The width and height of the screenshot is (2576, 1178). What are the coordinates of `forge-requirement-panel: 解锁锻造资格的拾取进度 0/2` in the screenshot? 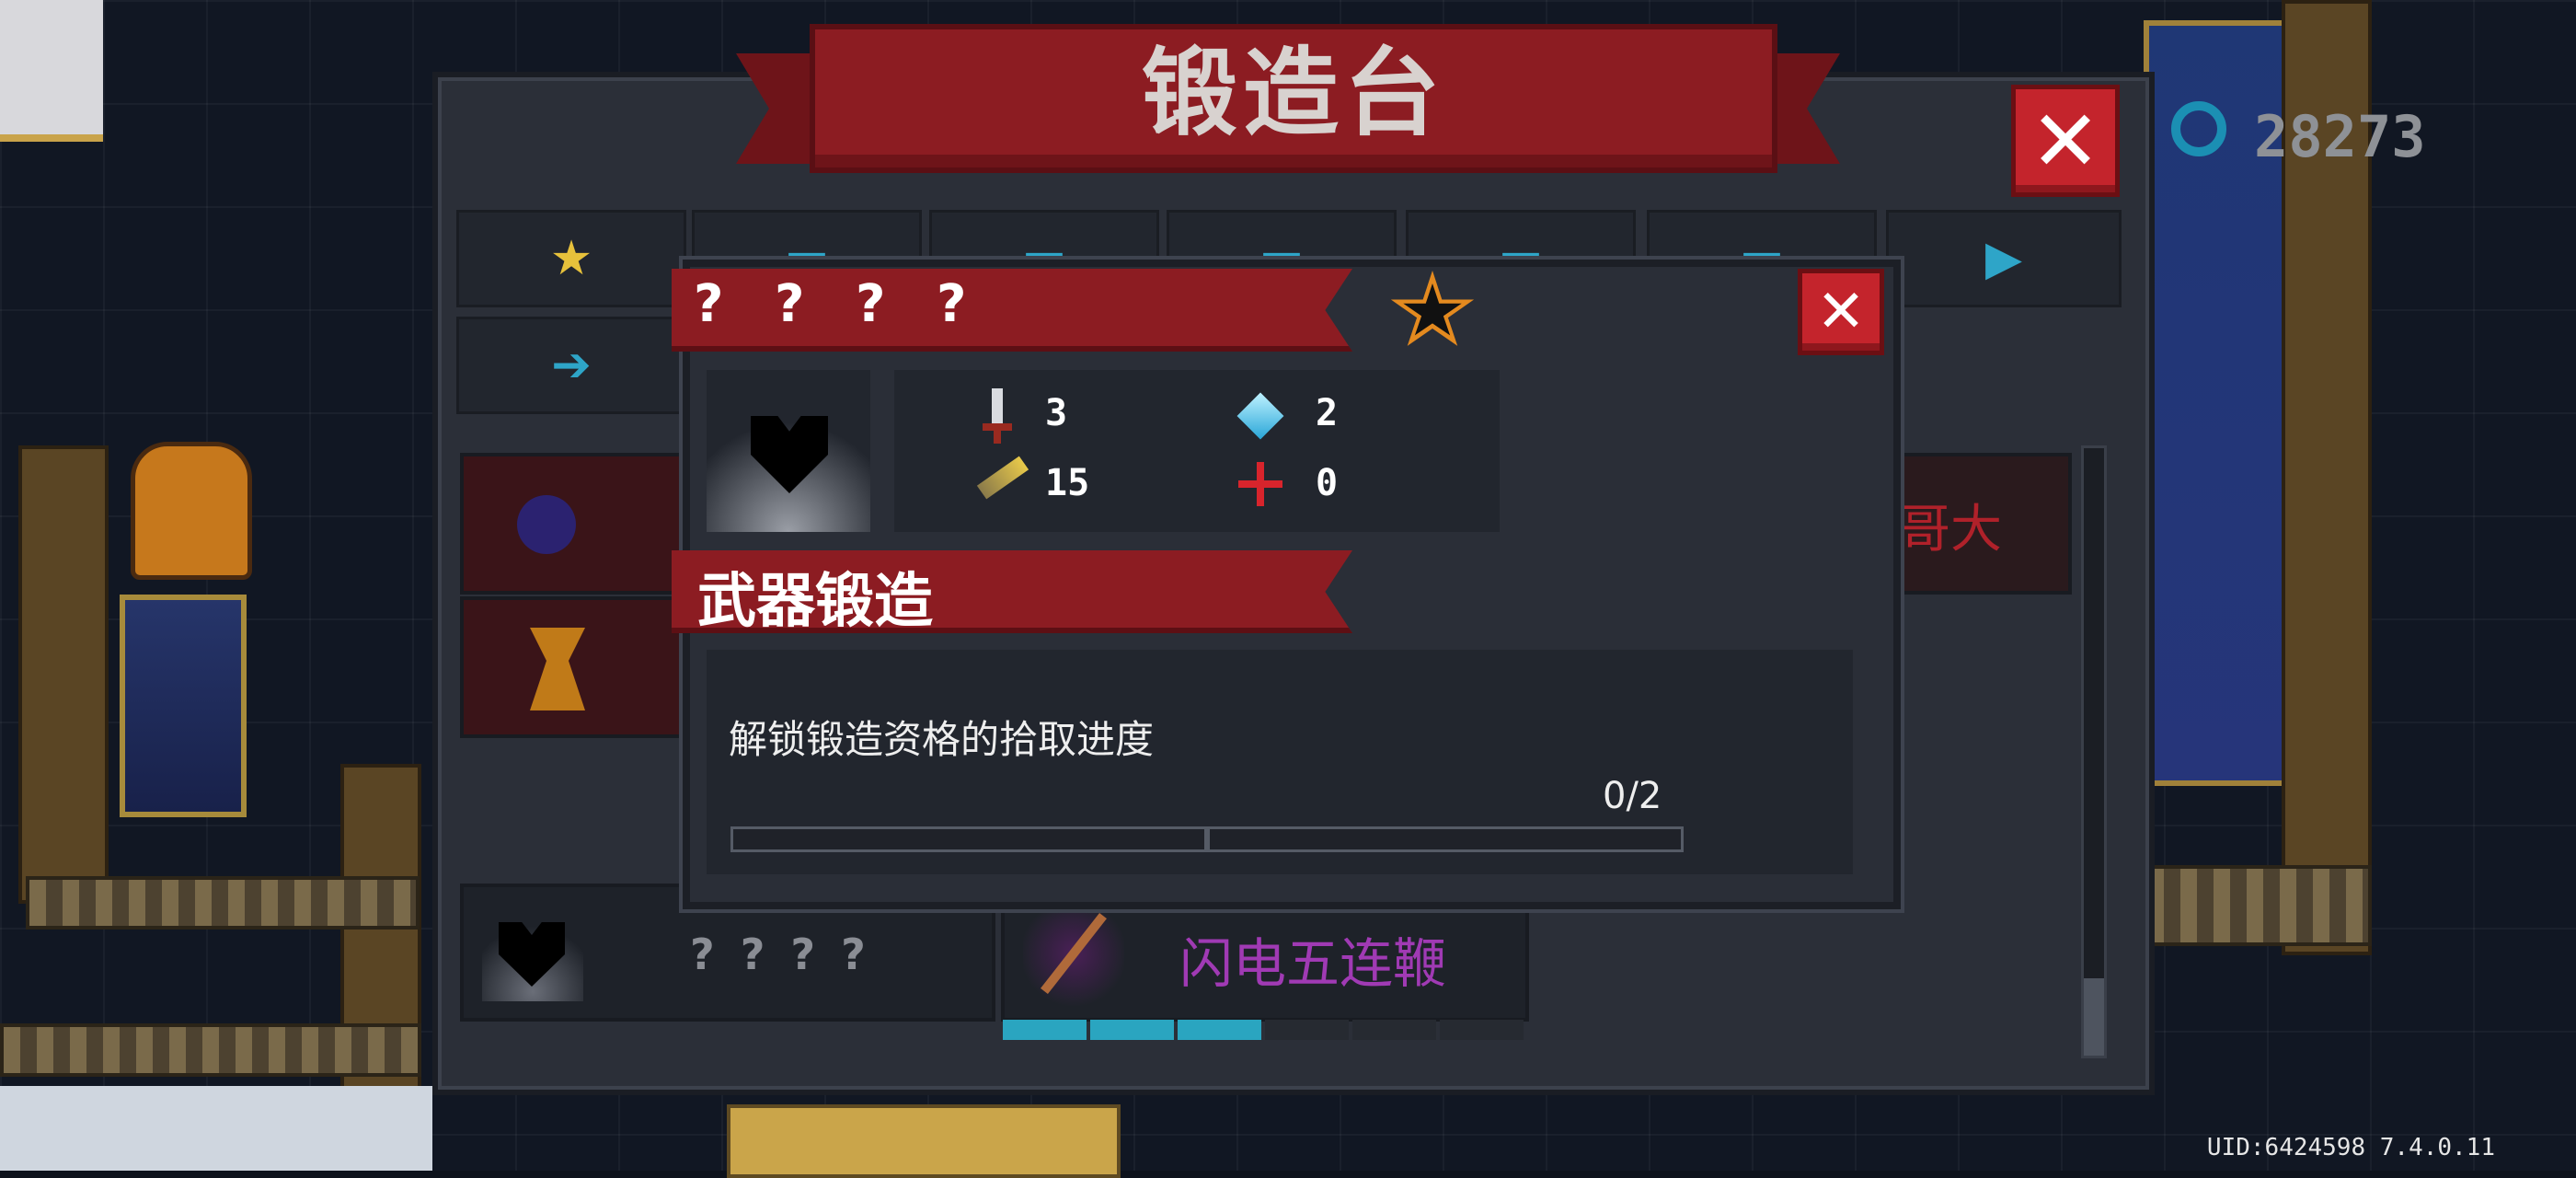 It's located at (1280, 762).